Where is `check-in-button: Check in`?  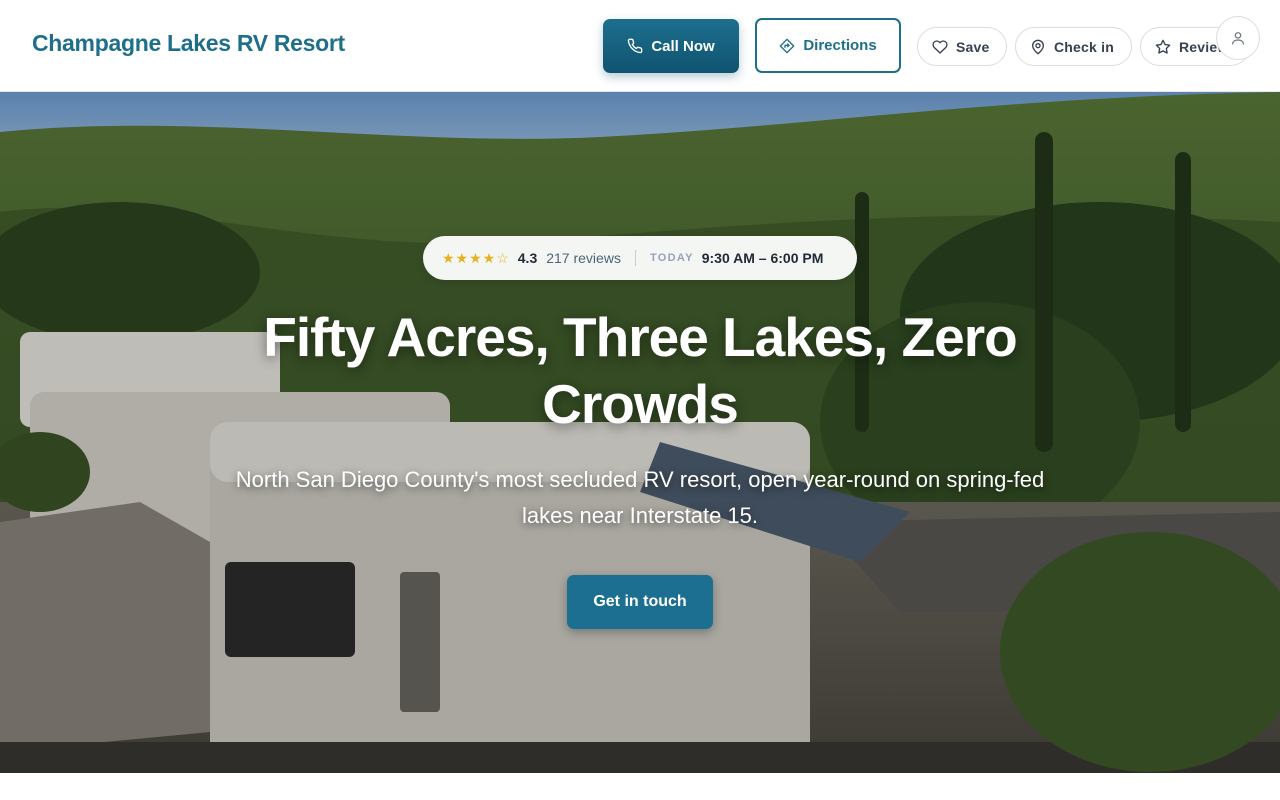
check-in-button: Check in is located at coordinates (1073, 46).